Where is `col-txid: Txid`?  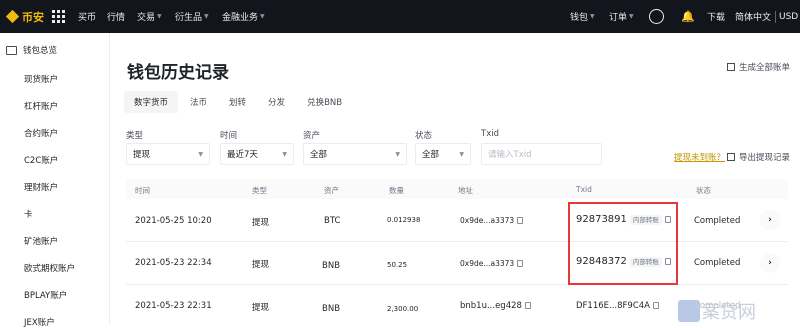 col-txid: Txid is located at coordinates (584, 189).